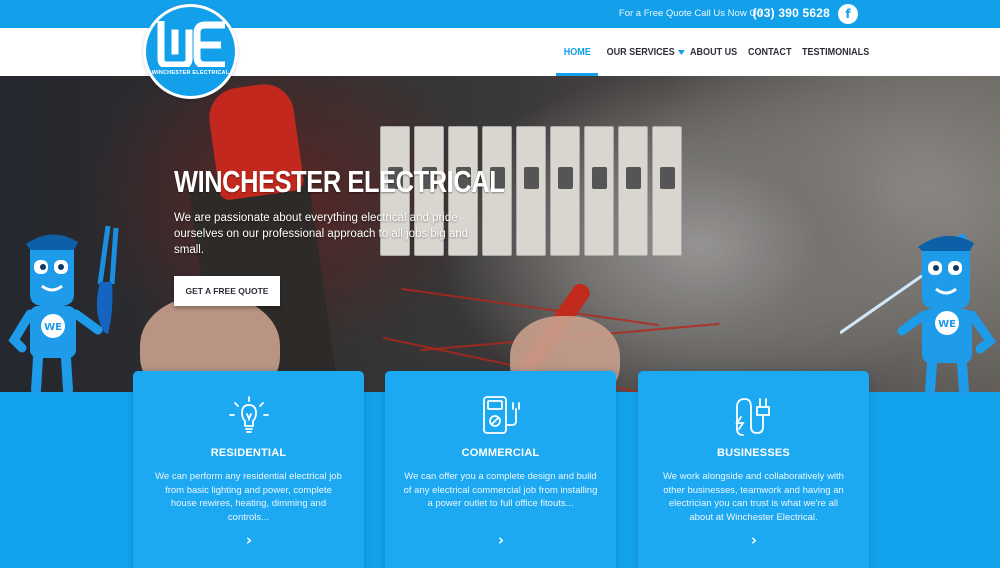  I want to click on nav-testimonials-label: TESTIMONIALS, so click(836, 52).